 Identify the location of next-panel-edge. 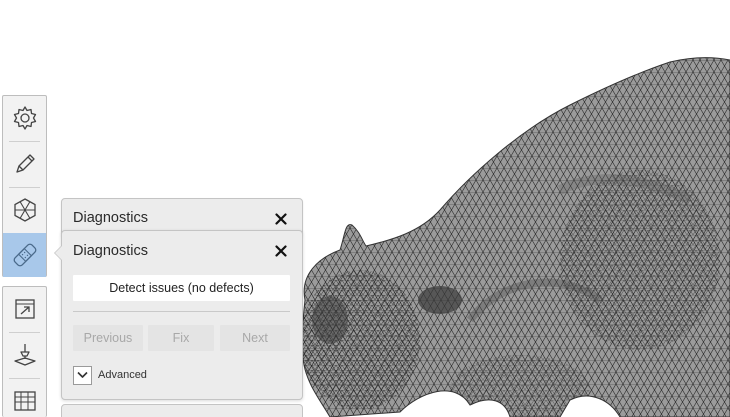
(182, 410).